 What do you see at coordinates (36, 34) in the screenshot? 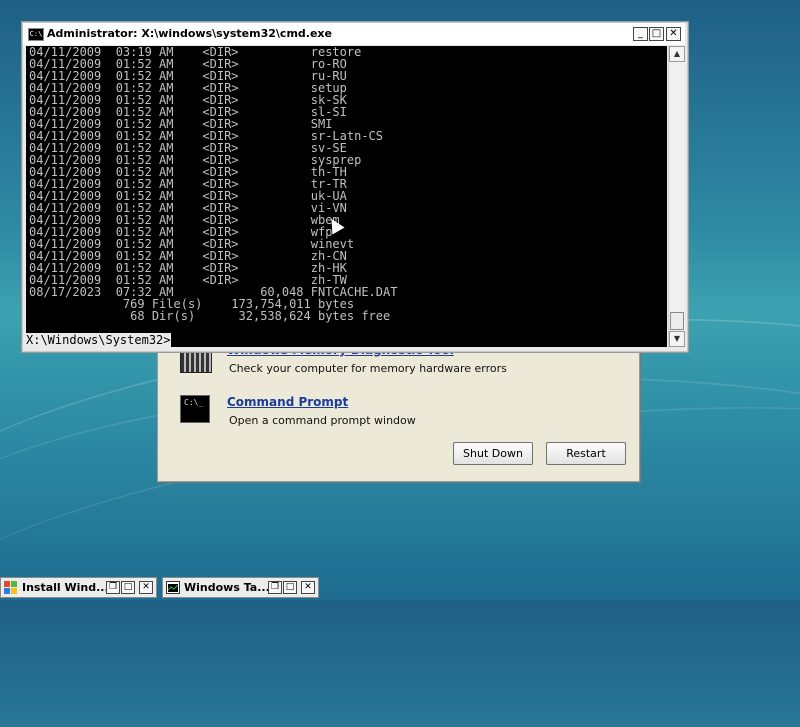
I see `cmd-app-icon: C:\` at bounding box center [36, 34].